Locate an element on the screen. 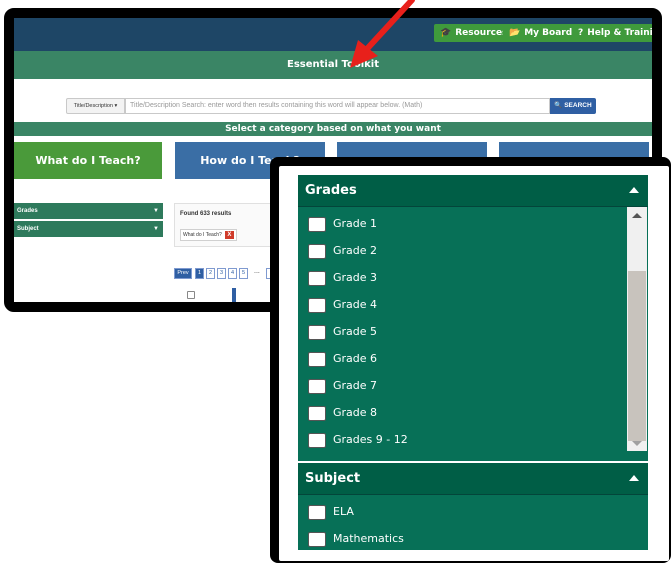 The image size is (671, 563). option-label: Grade 1 is located at coordinates (355, 223).